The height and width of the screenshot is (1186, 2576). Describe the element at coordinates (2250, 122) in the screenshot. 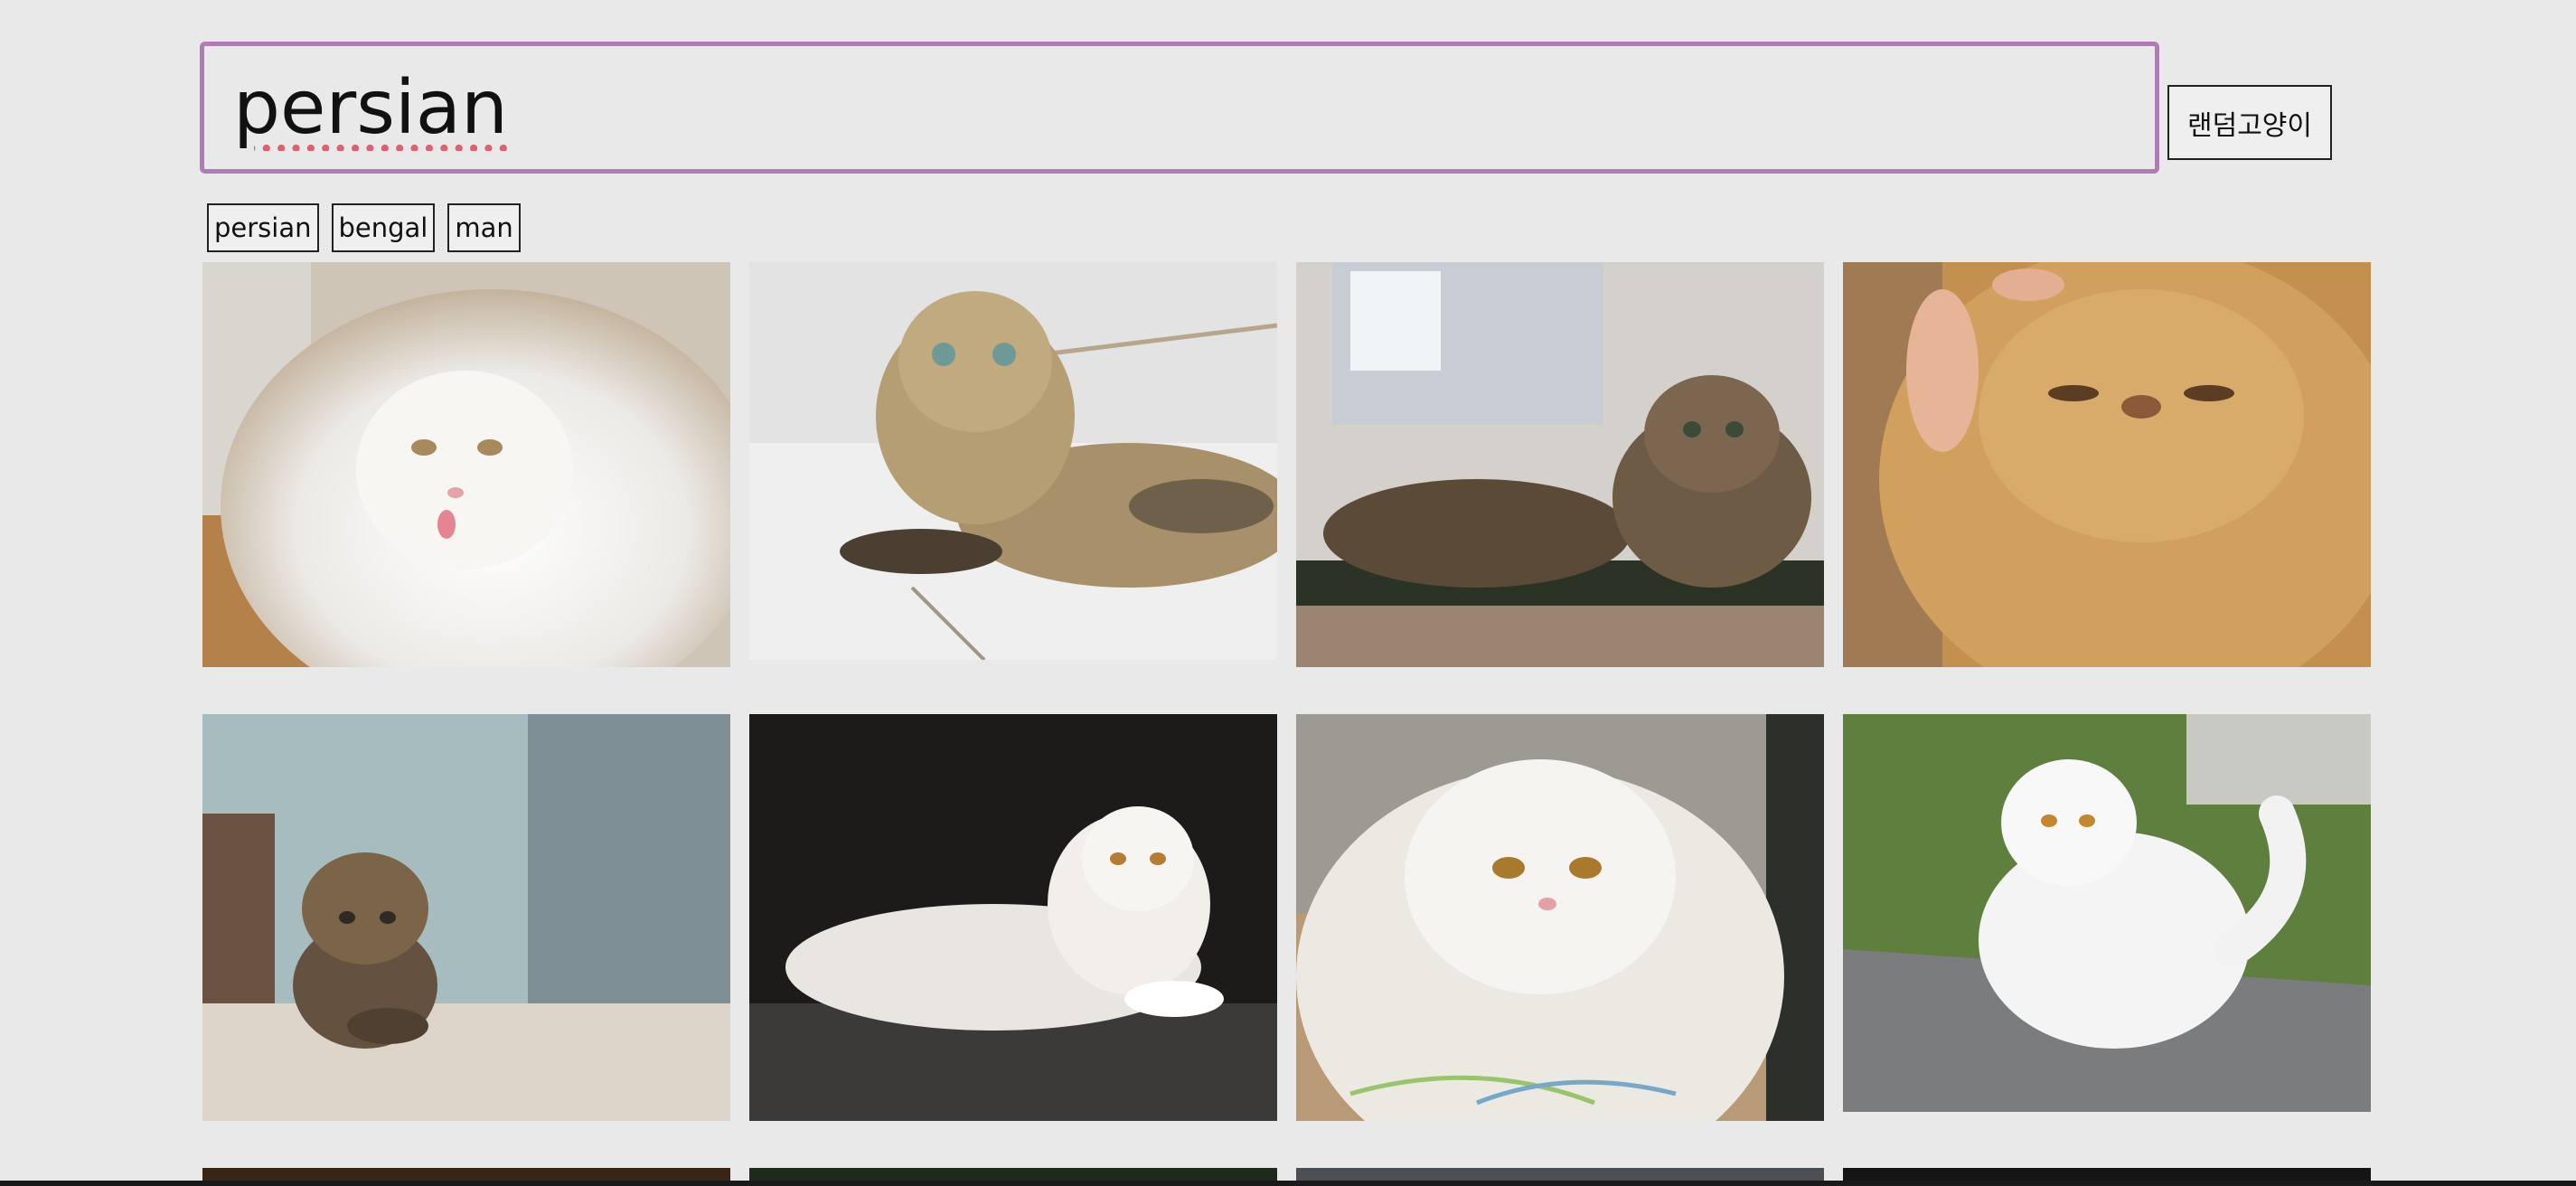

I see `random-cat-button: 랜덤고양이` at that location.